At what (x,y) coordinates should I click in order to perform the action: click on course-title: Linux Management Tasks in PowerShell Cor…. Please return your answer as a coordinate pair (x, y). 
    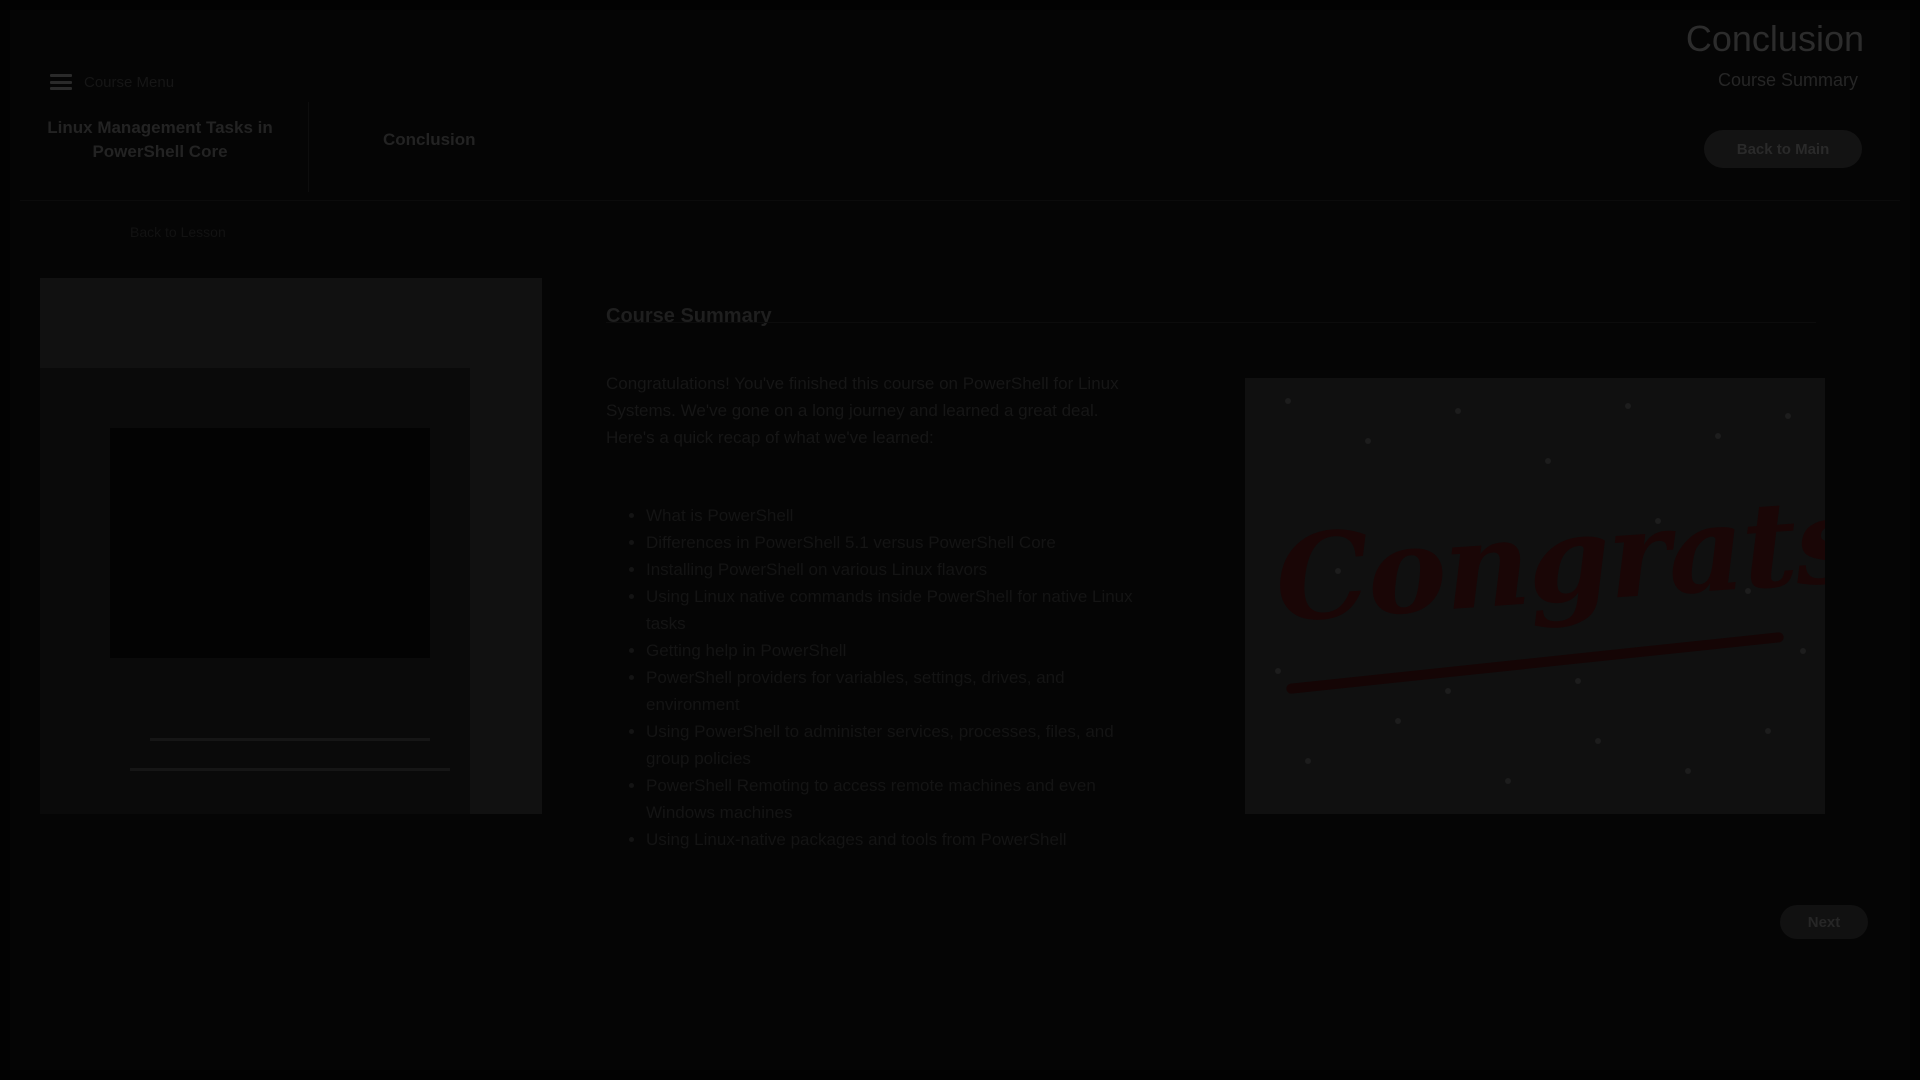
    Looking at the image, I should click on (160, 139).